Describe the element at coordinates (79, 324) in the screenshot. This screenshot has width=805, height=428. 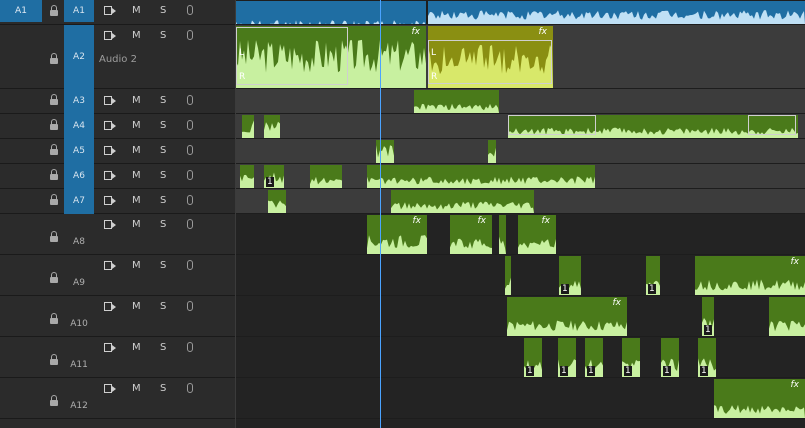
I see `track-target-a10: A10` at that location.